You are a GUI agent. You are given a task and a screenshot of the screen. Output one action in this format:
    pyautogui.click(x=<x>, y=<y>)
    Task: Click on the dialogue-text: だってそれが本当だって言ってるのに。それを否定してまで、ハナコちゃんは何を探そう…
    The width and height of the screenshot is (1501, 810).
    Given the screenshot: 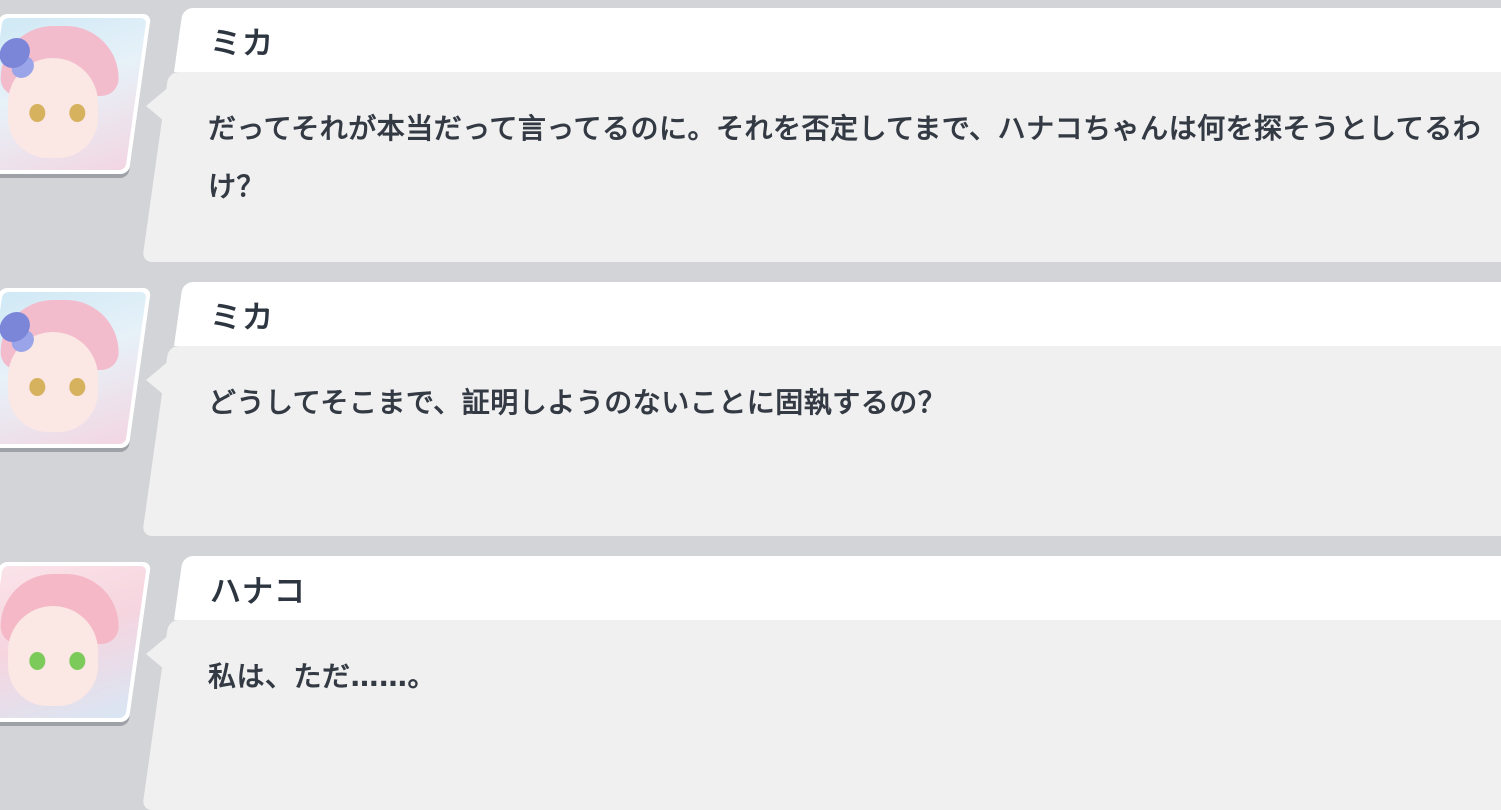 What is the action you would take?
    pyautogui.click(x=845, y=157)
    